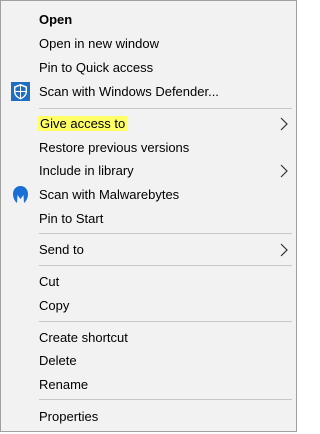  What do you see at coordinates (148, 305) in the screenshot?
I see `menu-item-copy: Copy` at bounding box center [148, 305].